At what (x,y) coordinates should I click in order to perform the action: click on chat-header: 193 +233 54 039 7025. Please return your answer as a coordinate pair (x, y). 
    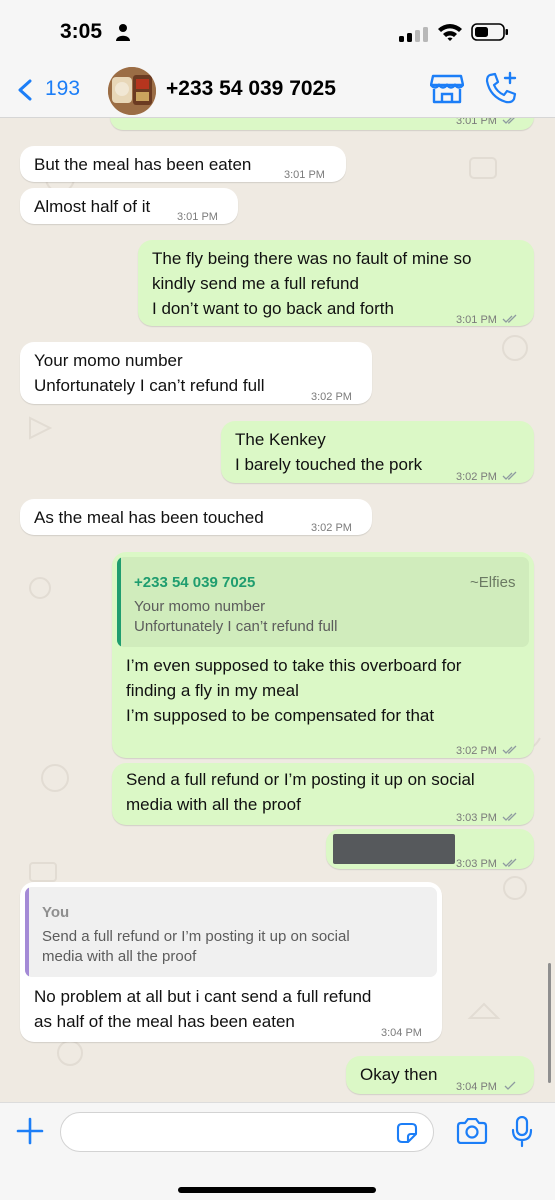
    Looking at the image, I should click on (277, 90).